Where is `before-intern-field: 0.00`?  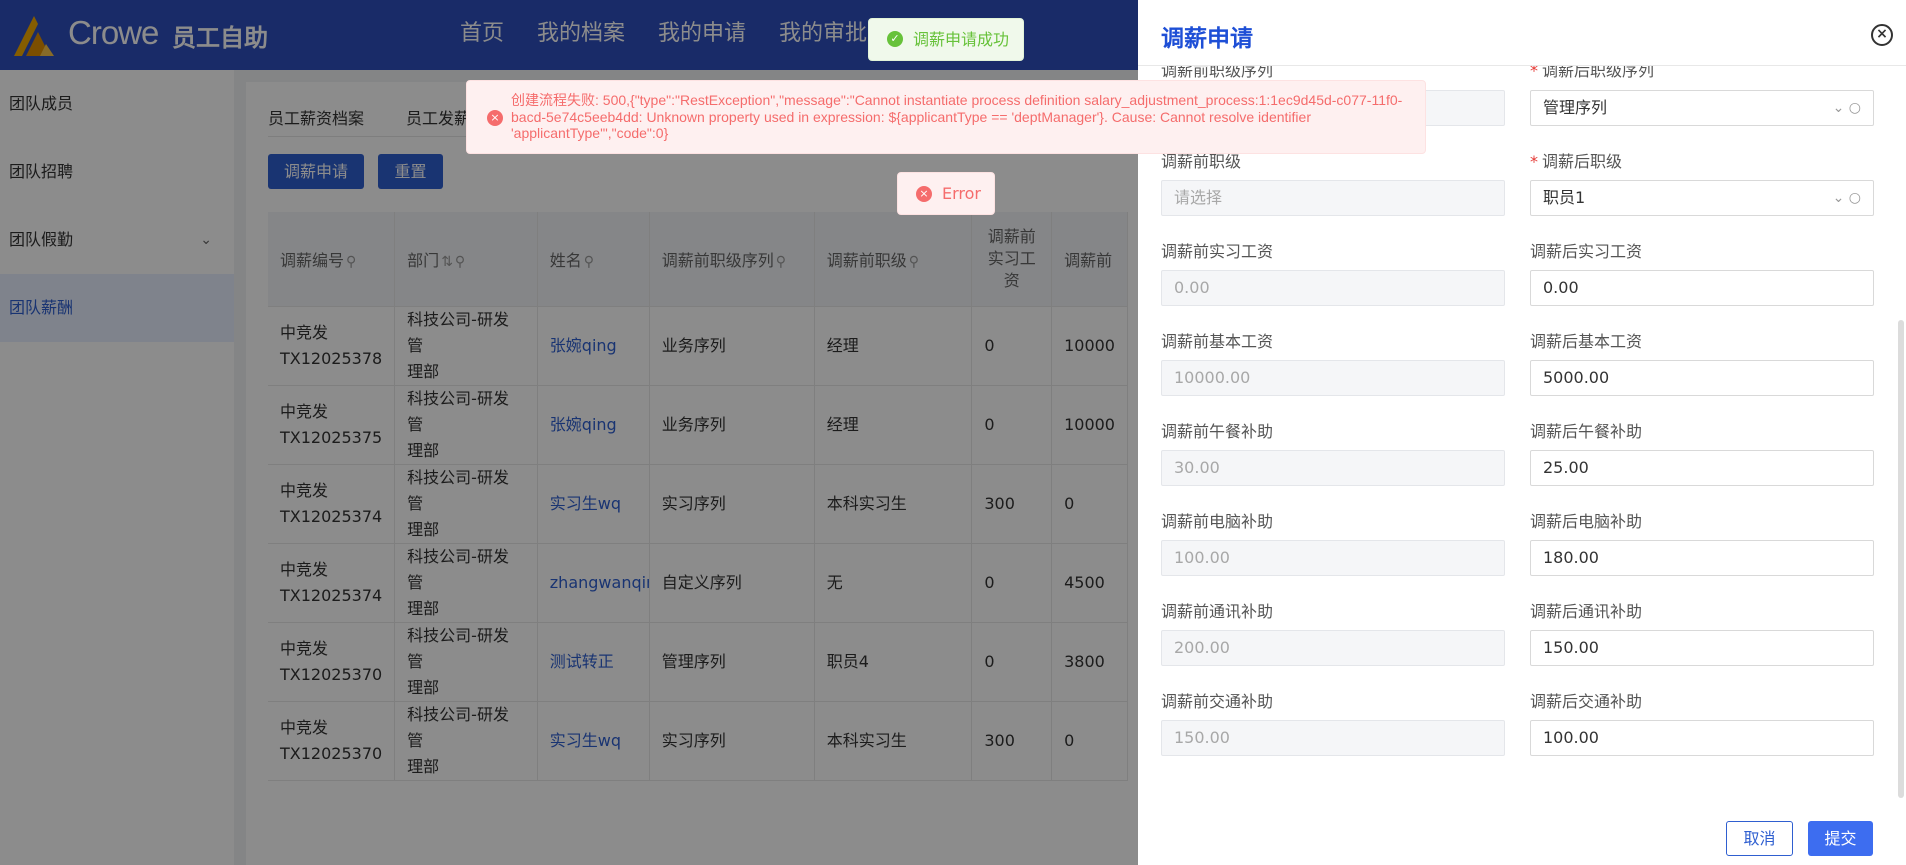
before-intern-field: 0.00 is located at coordinates (1333, 288).